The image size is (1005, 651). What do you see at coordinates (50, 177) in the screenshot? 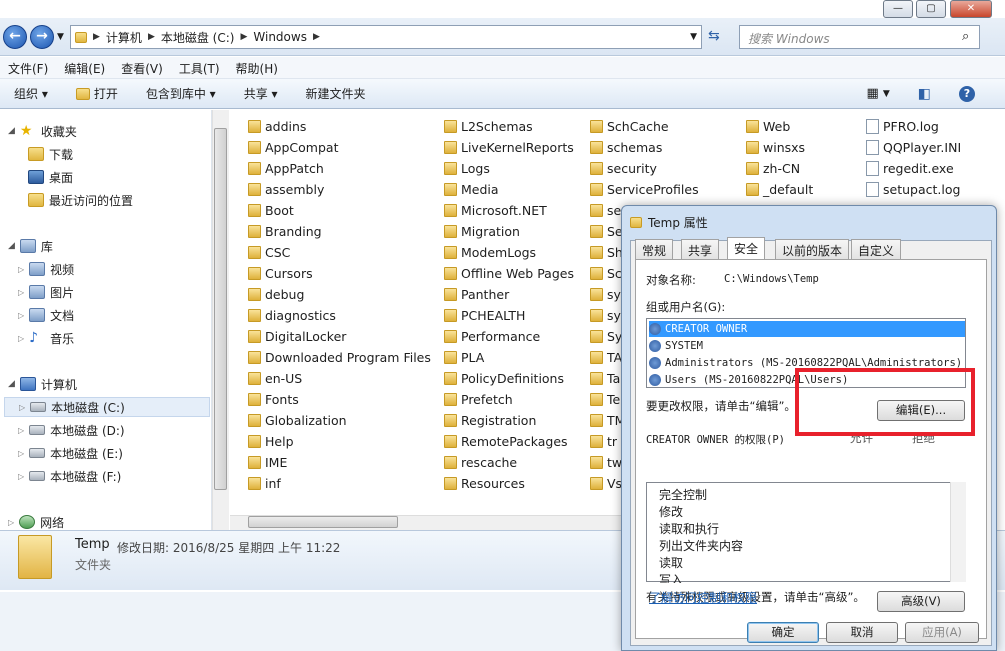
I see `nav-desktop: 桌面` at bounding box center [50, 177].